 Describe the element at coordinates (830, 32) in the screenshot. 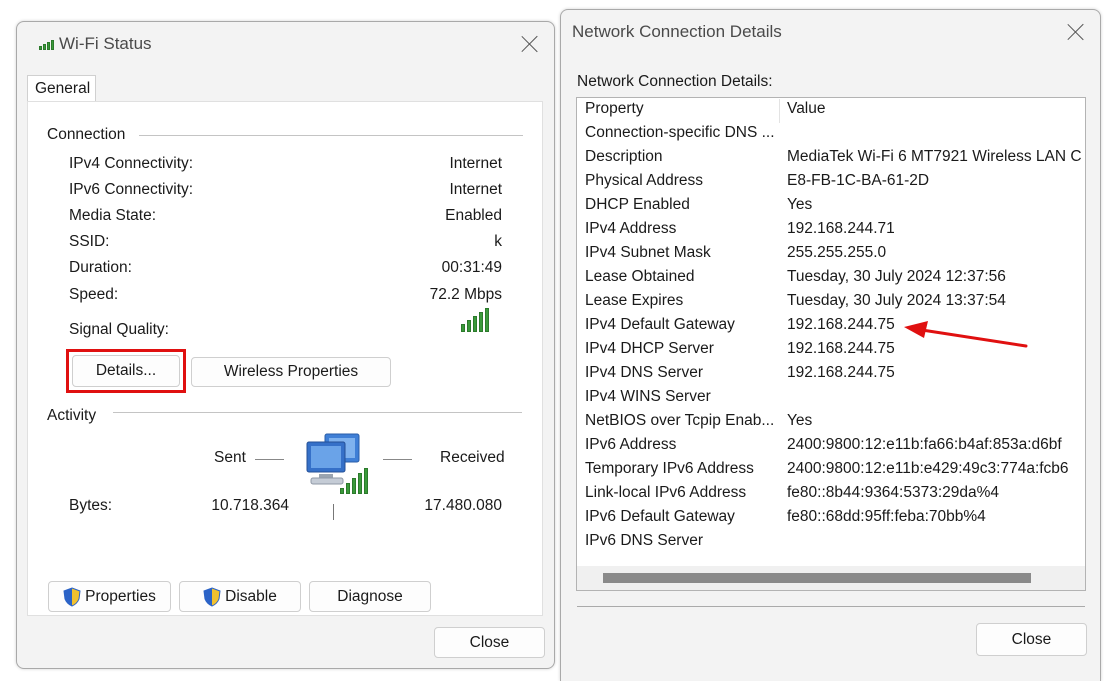

I see `network-details-titlebar: Network Connection Details` at that location.